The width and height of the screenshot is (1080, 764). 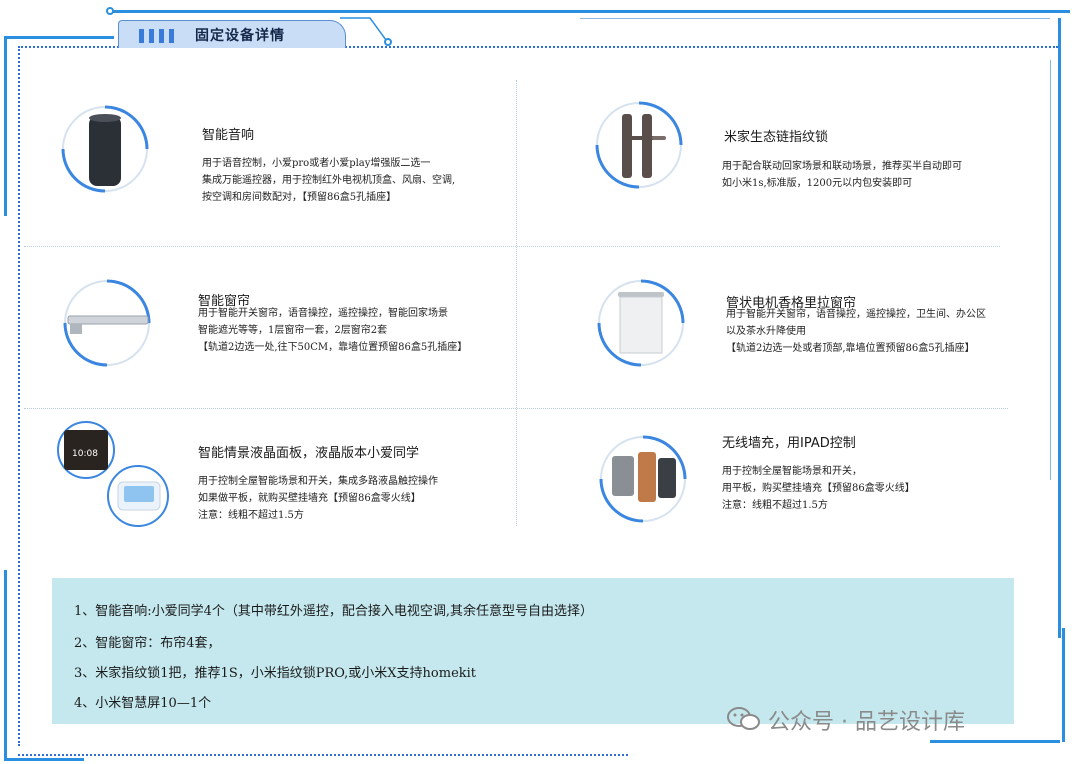 What do you see at coordinates (1059, 328) in the screenshot?
I see `frame-right-line` at bounding box center [1059, 328].